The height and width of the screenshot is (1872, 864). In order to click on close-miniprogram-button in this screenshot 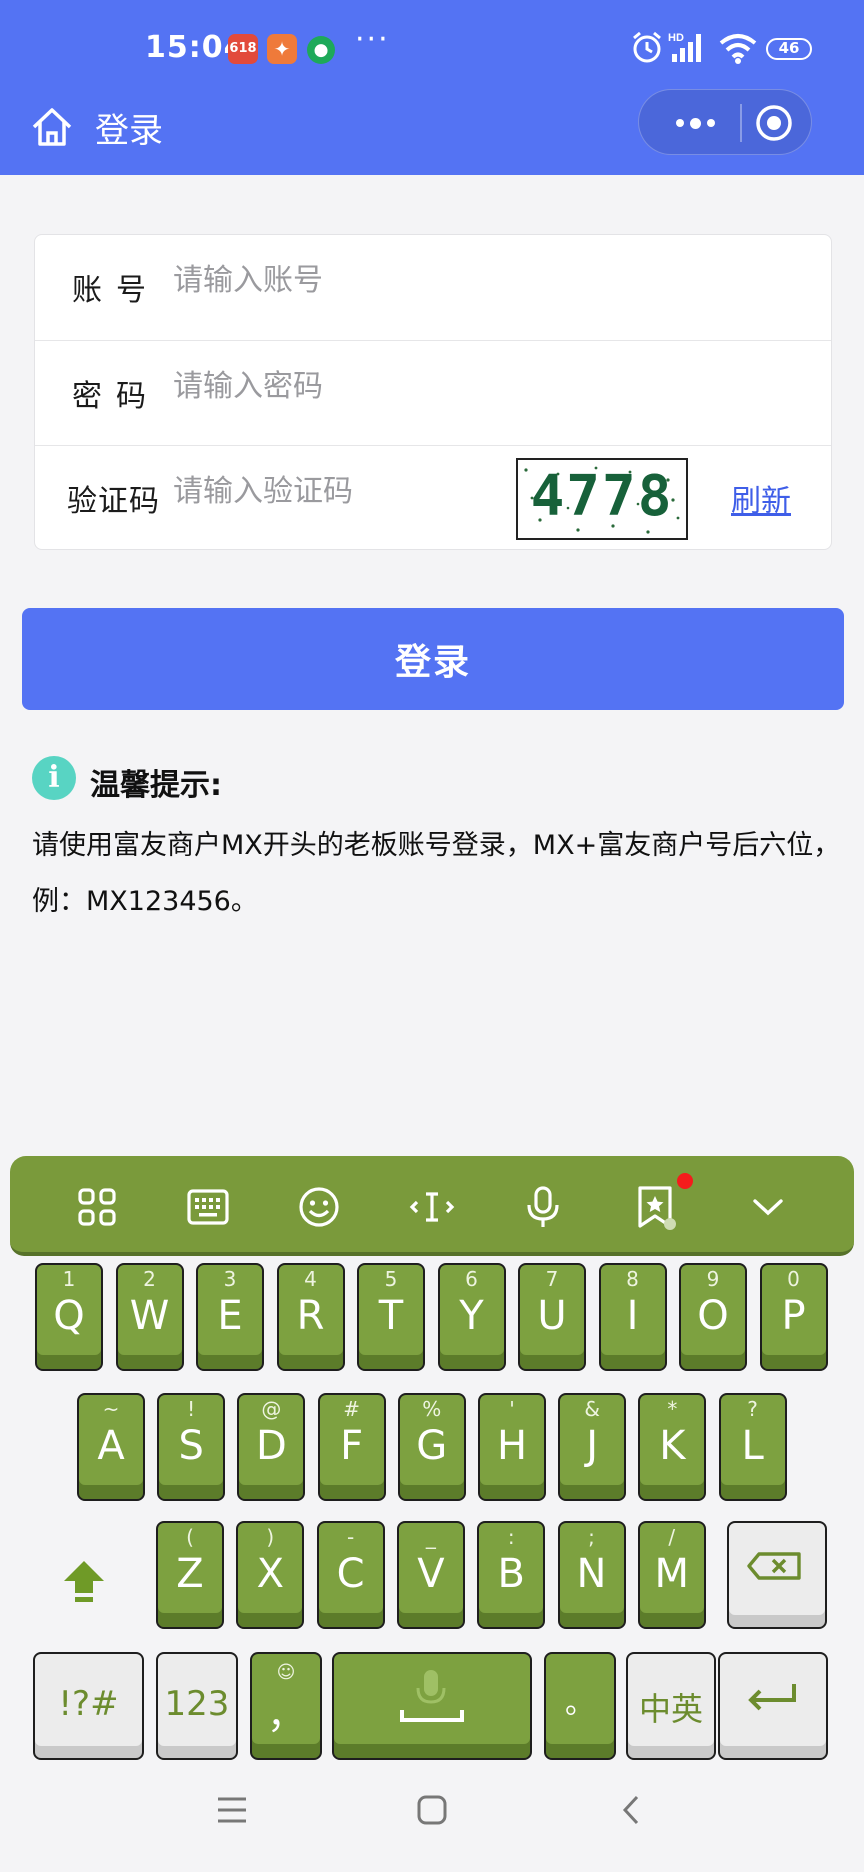, I will do `click(774, 123)`.